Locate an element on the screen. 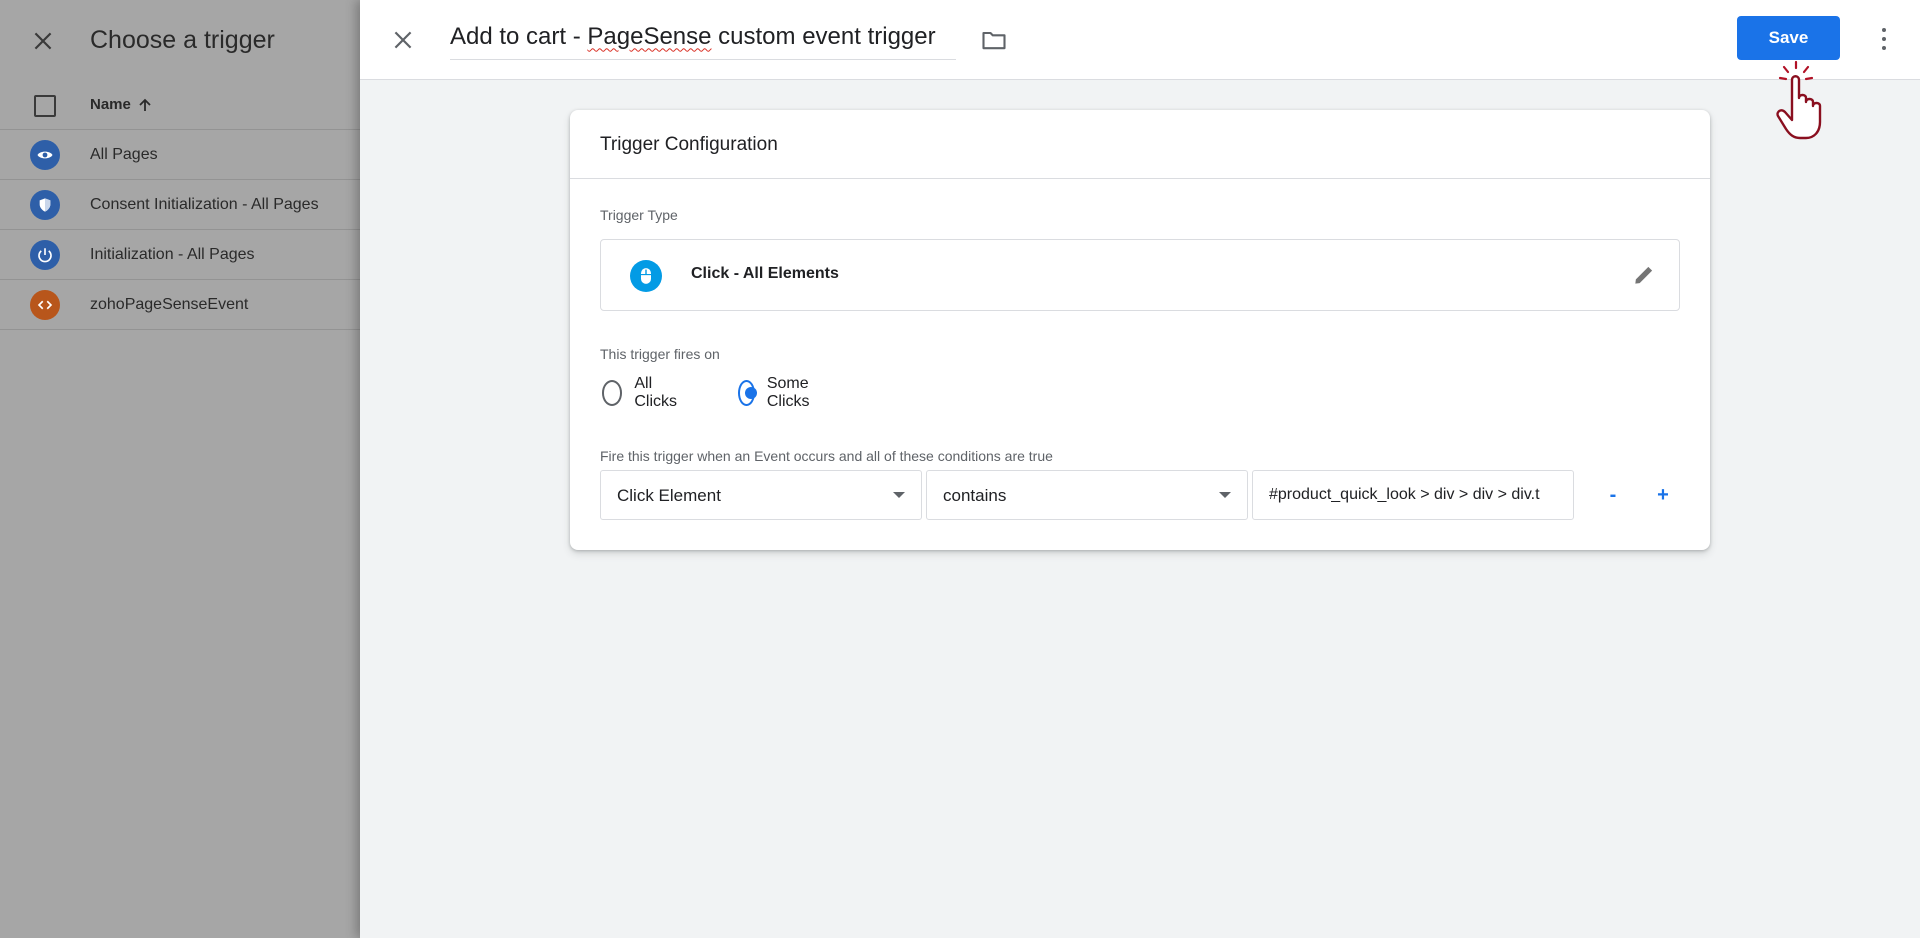 This screenshot has width=1920, height=938. radio-some-clicks: Some Clicks is located at coordinates (778, 392).